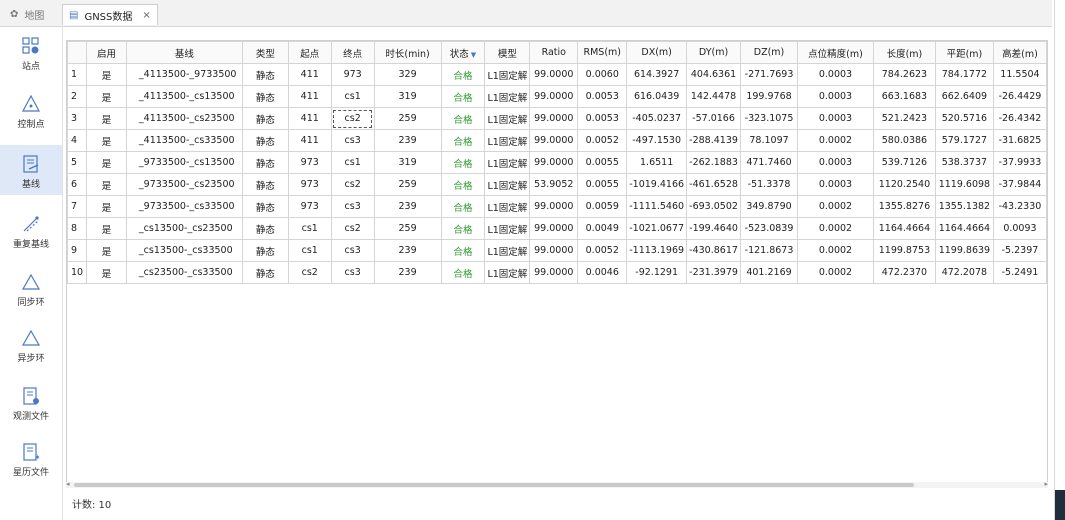 This screenshot has height=520, width=1065. I want to click on table-cell: 142.4478, so click(714, 96).